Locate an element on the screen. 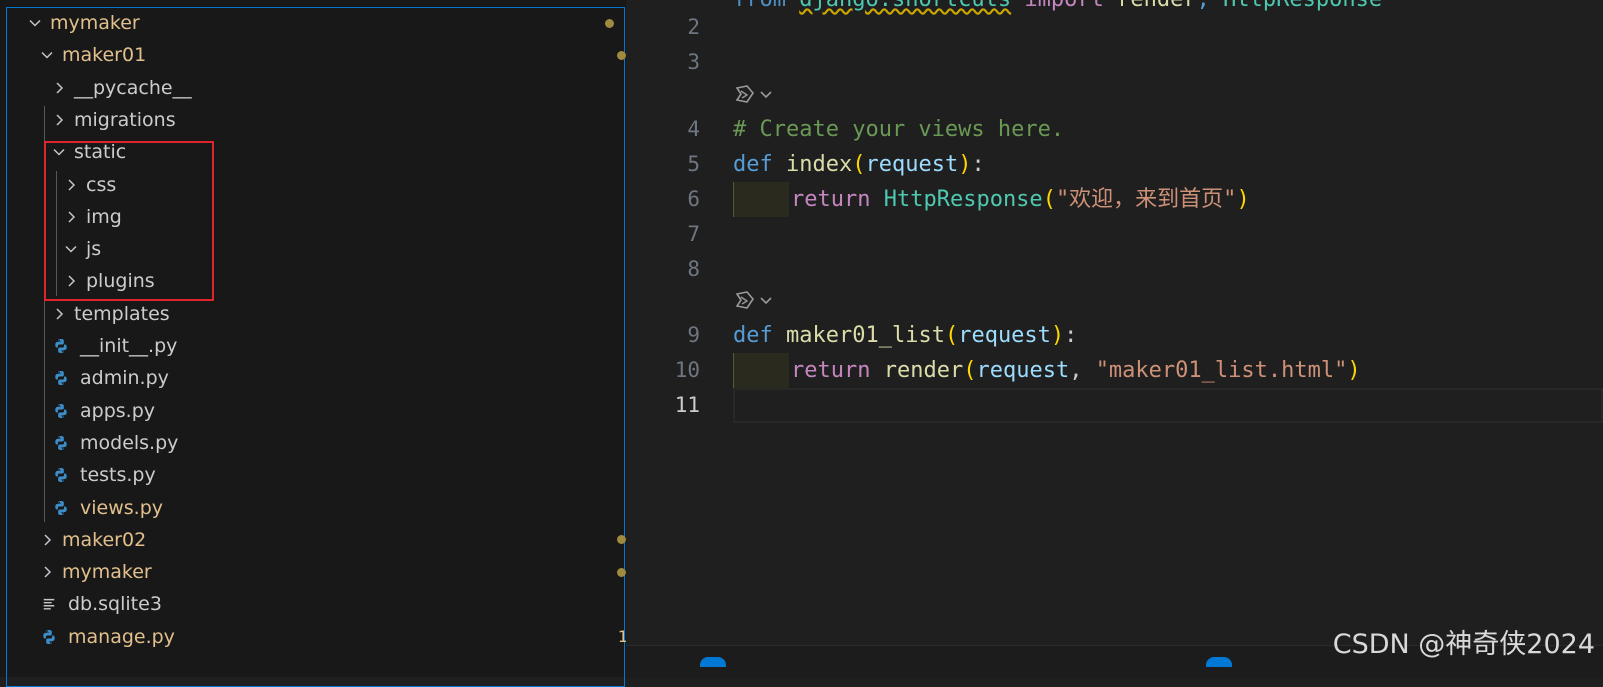 Image resolution: width=1603 pixels, height=687 pixels. keyword-def: def is located at coordinates (753, 164).